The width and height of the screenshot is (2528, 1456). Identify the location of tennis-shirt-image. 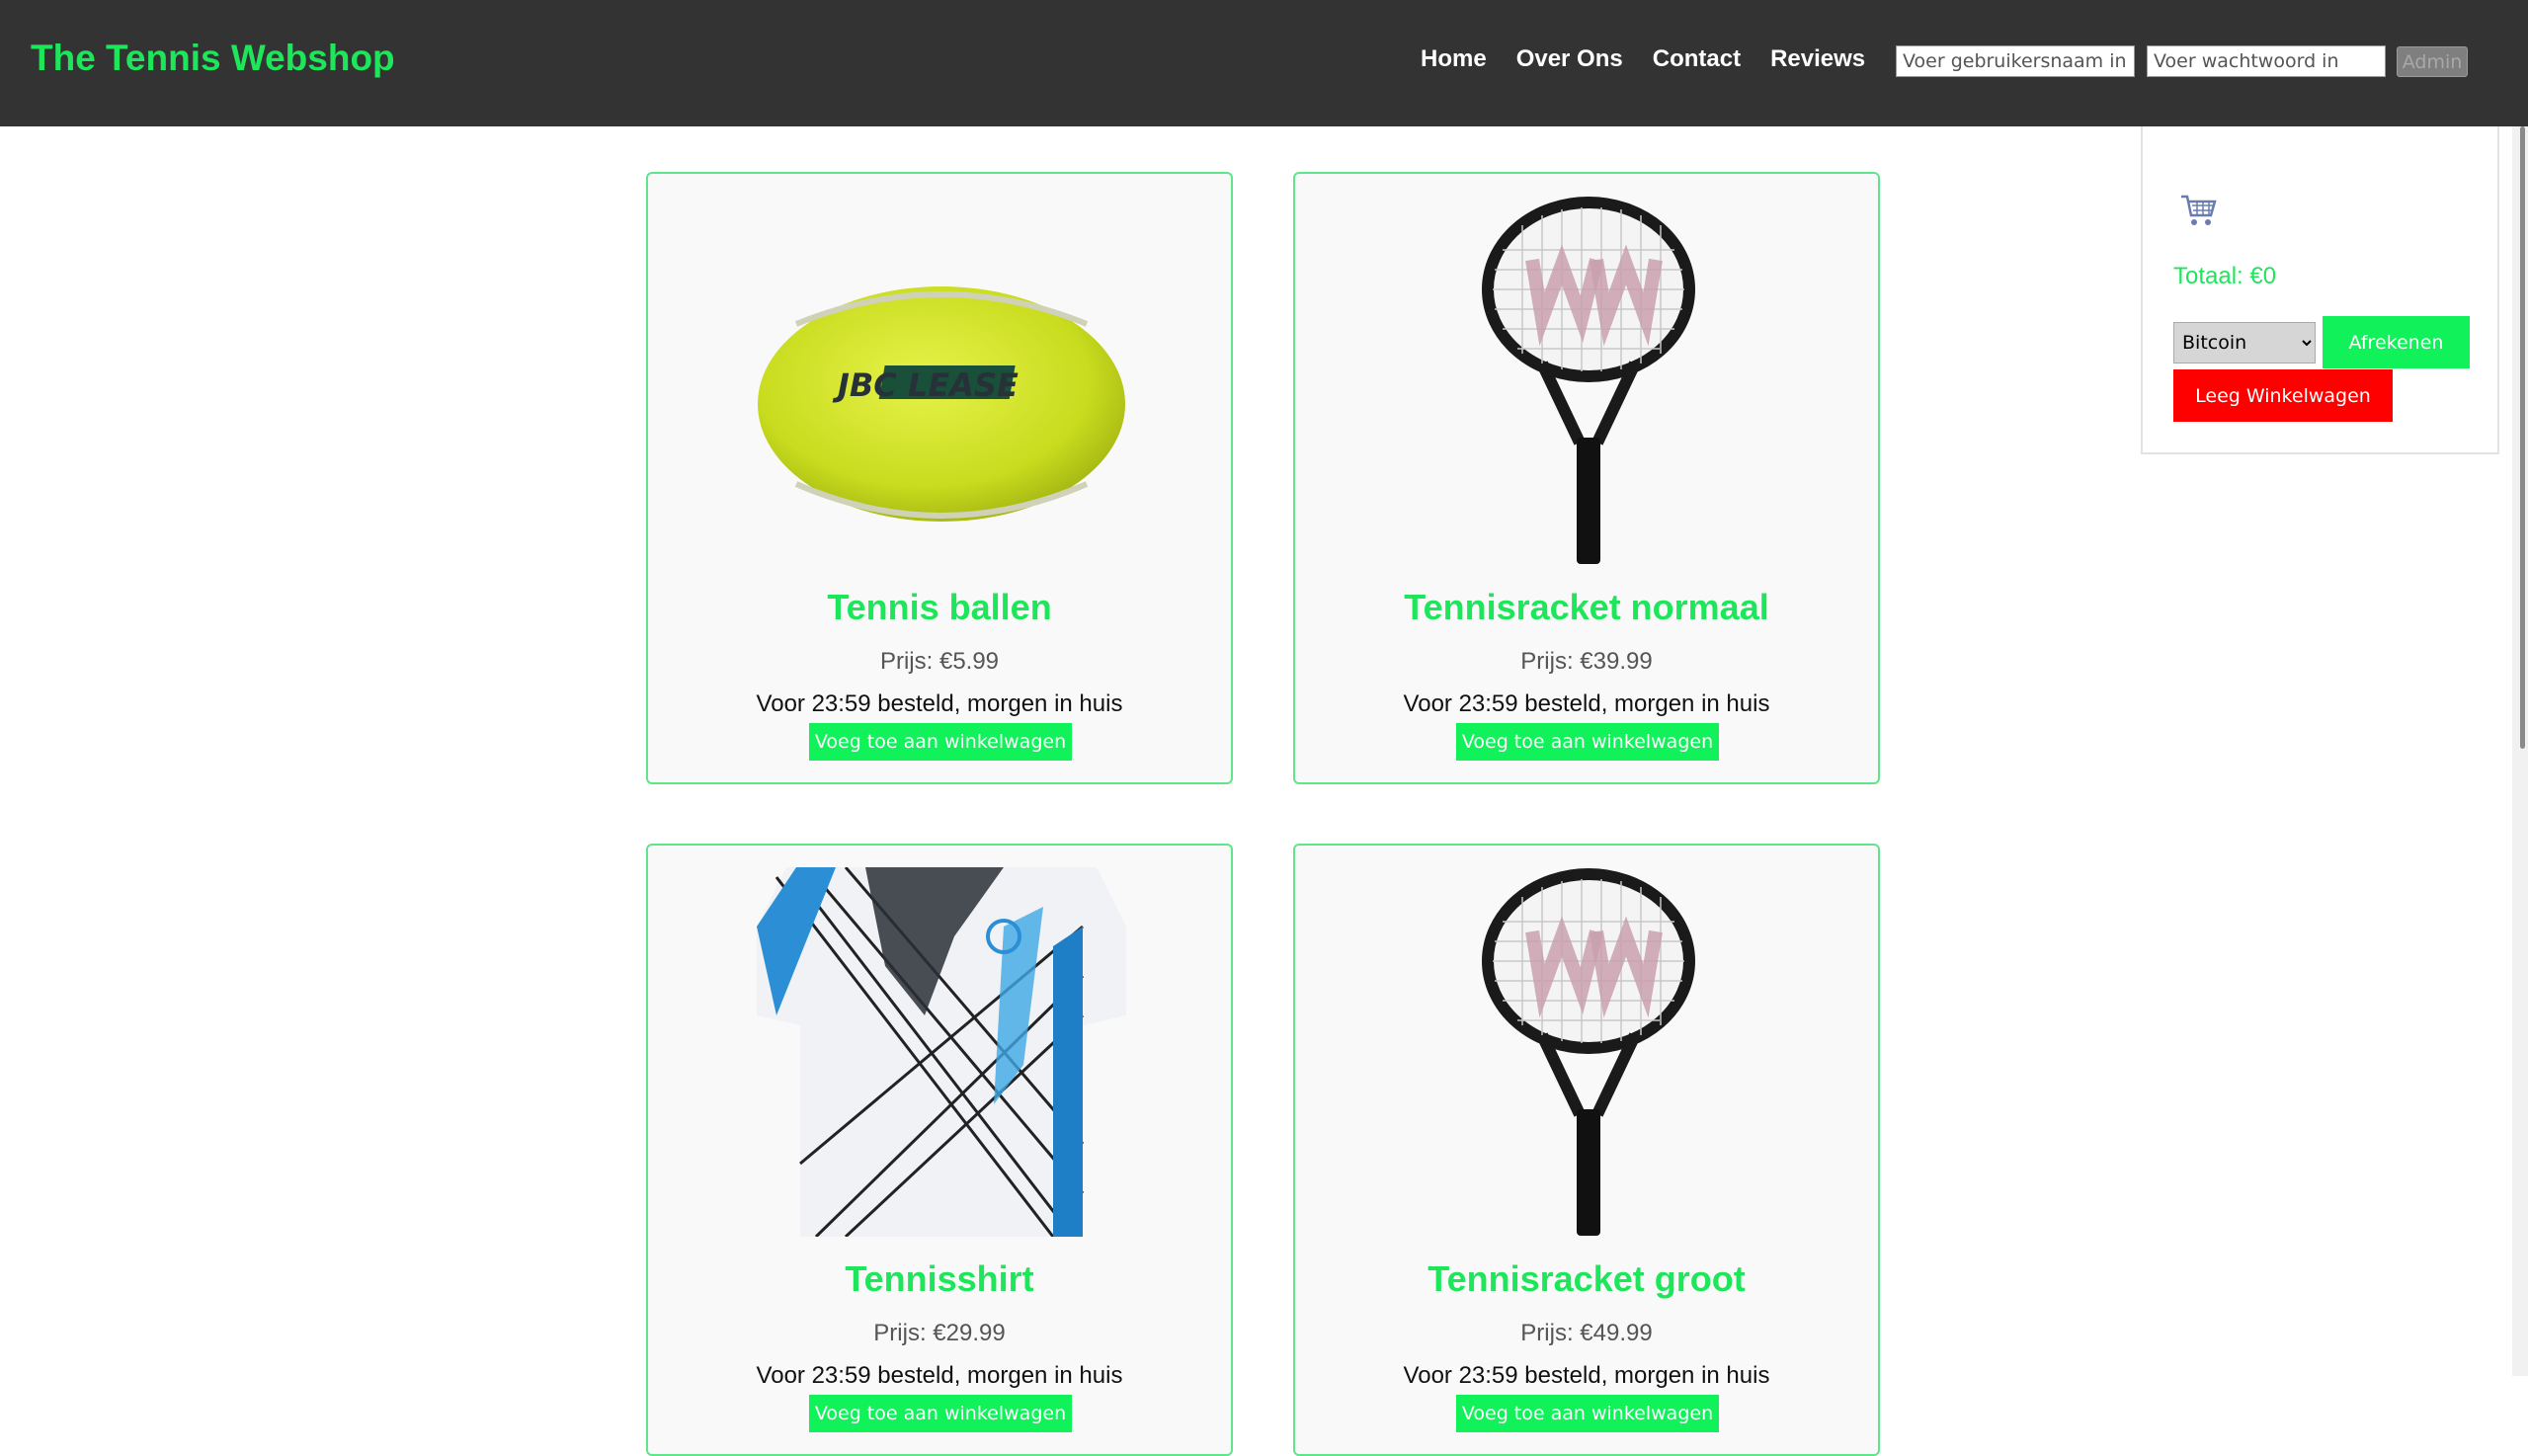
(941, 1052).